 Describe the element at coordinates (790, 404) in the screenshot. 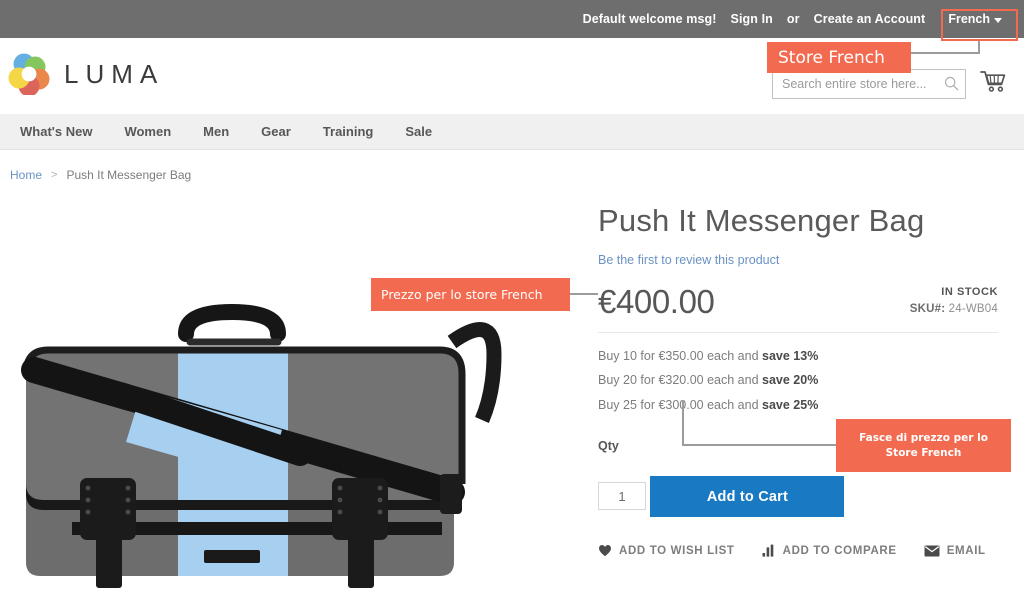

I see `tier-price-save: save 25%` at that location.